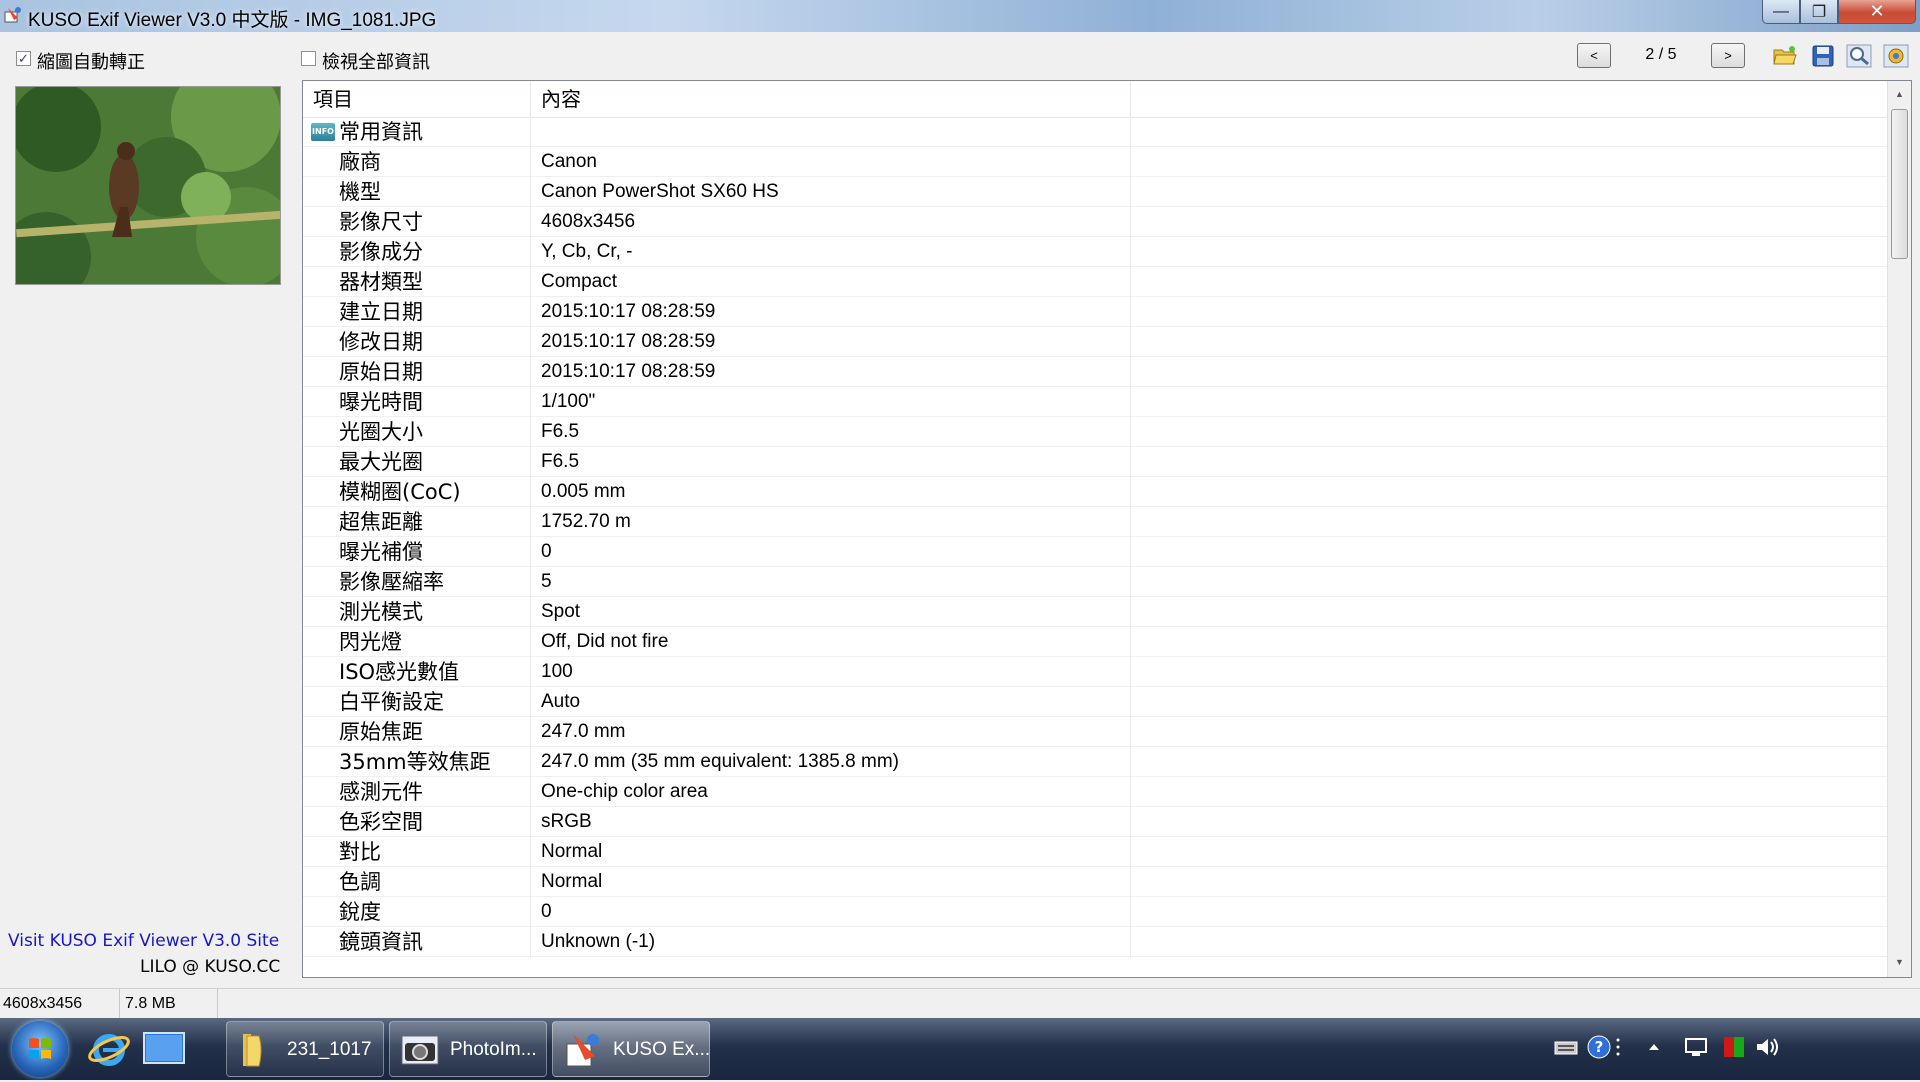 The width and height of the screenshot is (1920, 1082). Describe the element at coordinates (1899, 529) in the screenshot. I see `vertical-scrollbar: ▲ ▼` at that location.